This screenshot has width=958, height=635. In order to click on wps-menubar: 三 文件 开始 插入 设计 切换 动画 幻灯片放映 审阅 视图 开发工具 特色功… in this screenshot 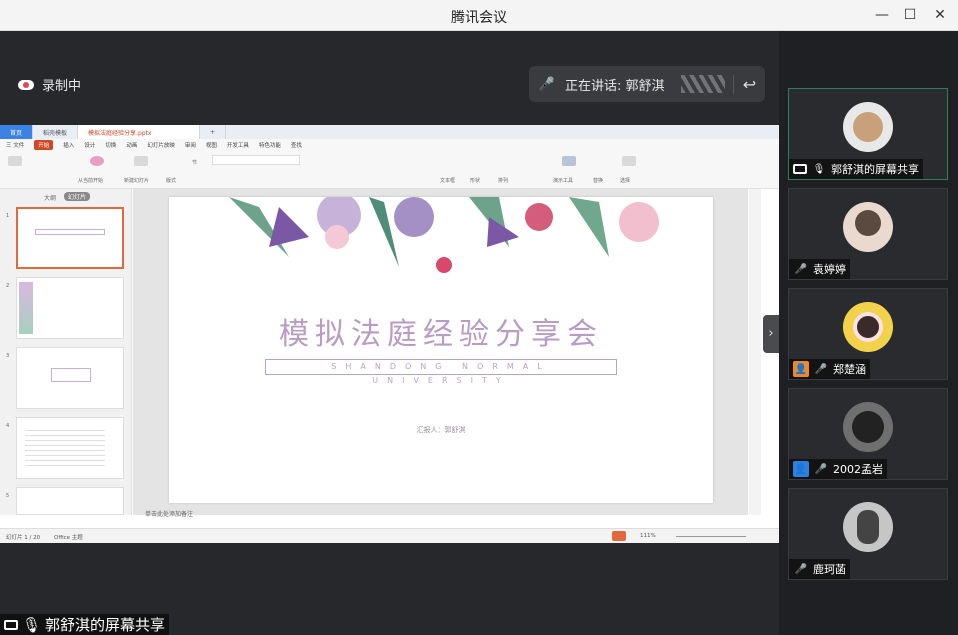, I will do `click(389, 145)`.